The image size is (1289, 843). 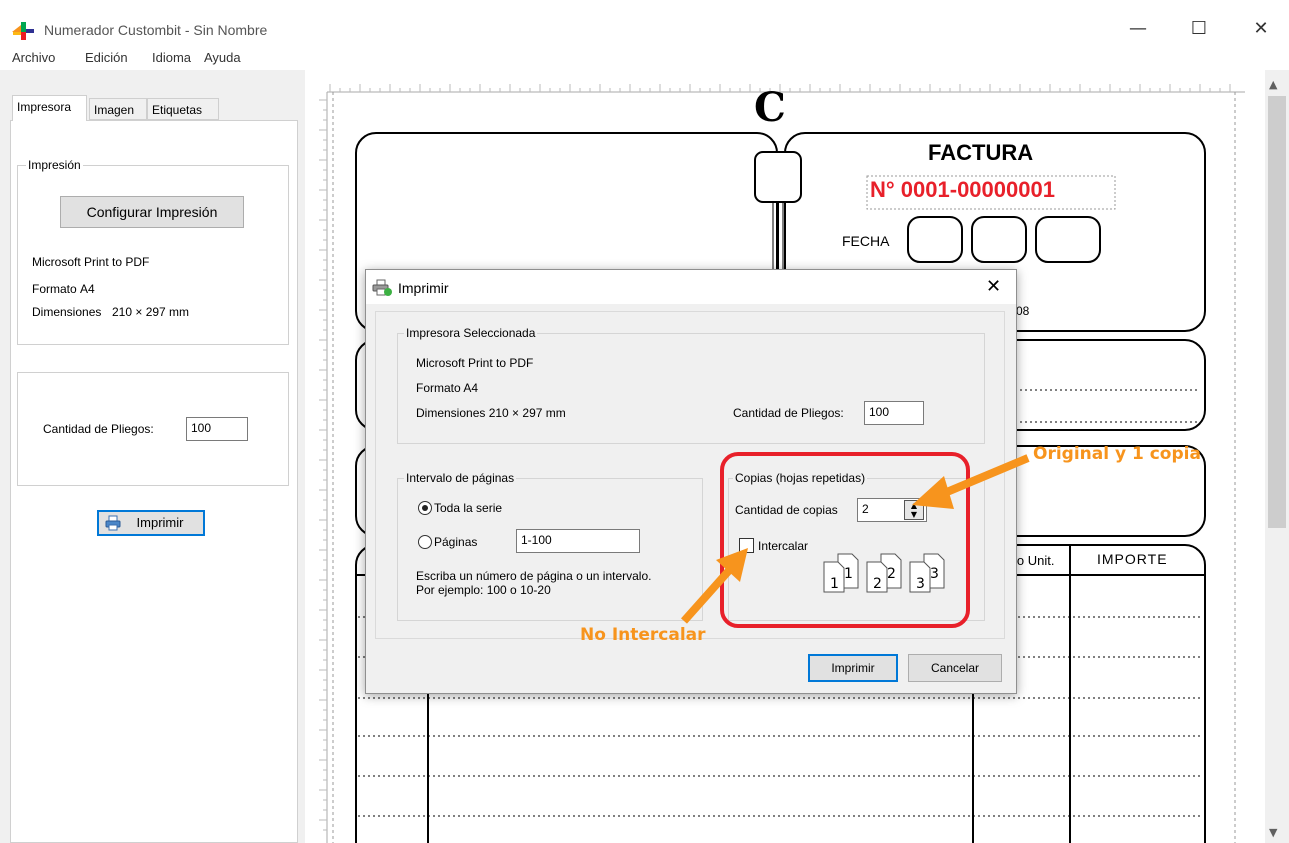 What do you see at coordinates (643, 635) in the screenshot?
I see `annotation-no-intercalar: No Intercalar` at bounding box center [643, 635].